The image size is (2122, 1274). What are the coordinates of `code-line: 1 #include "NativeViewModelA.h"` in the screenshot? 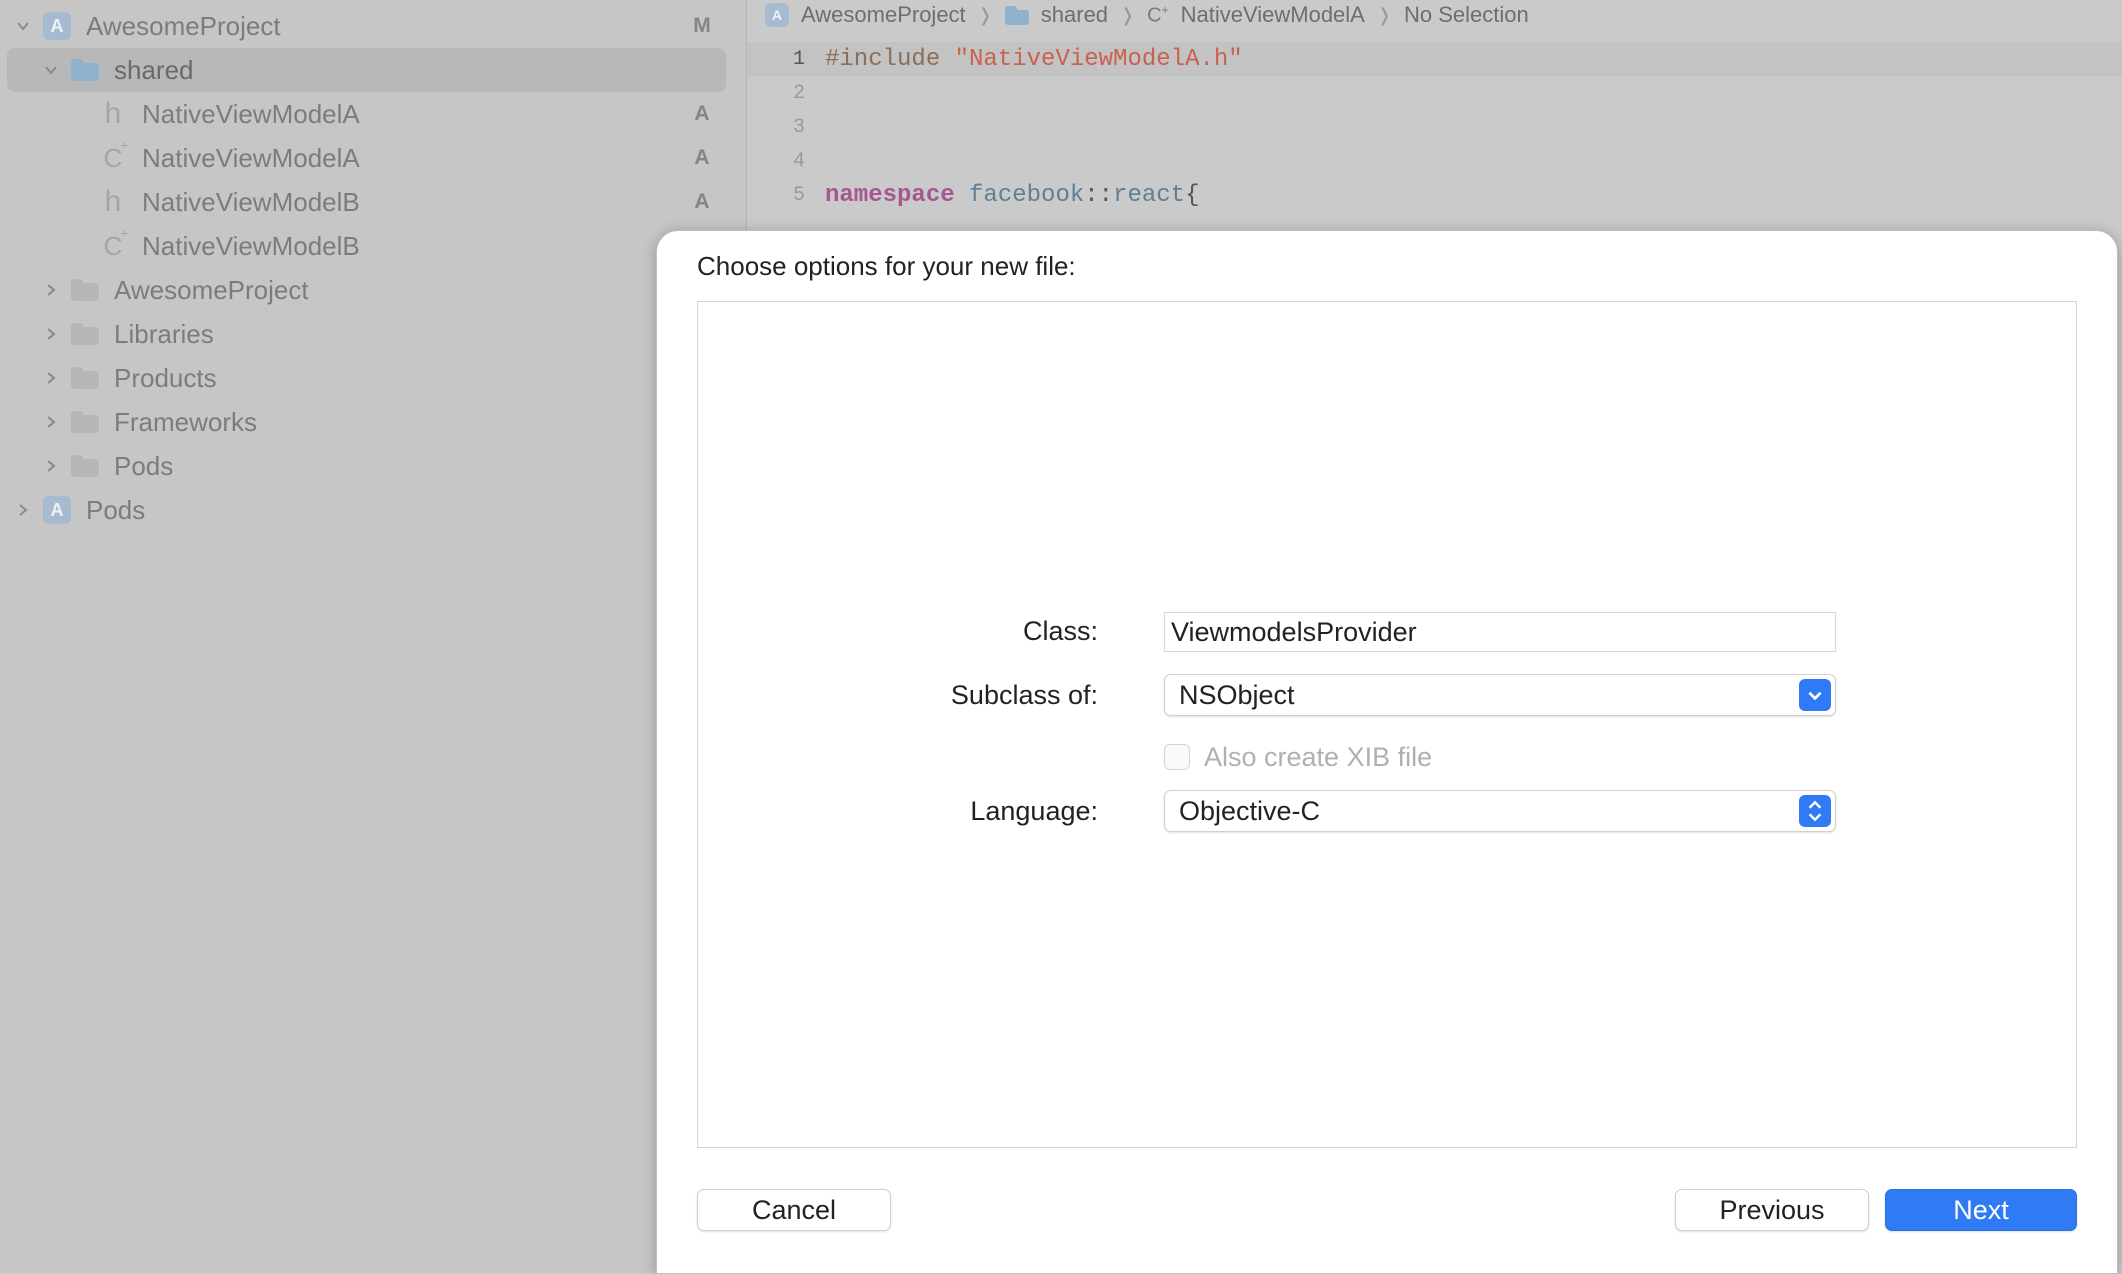 It's located at (1434, 59).